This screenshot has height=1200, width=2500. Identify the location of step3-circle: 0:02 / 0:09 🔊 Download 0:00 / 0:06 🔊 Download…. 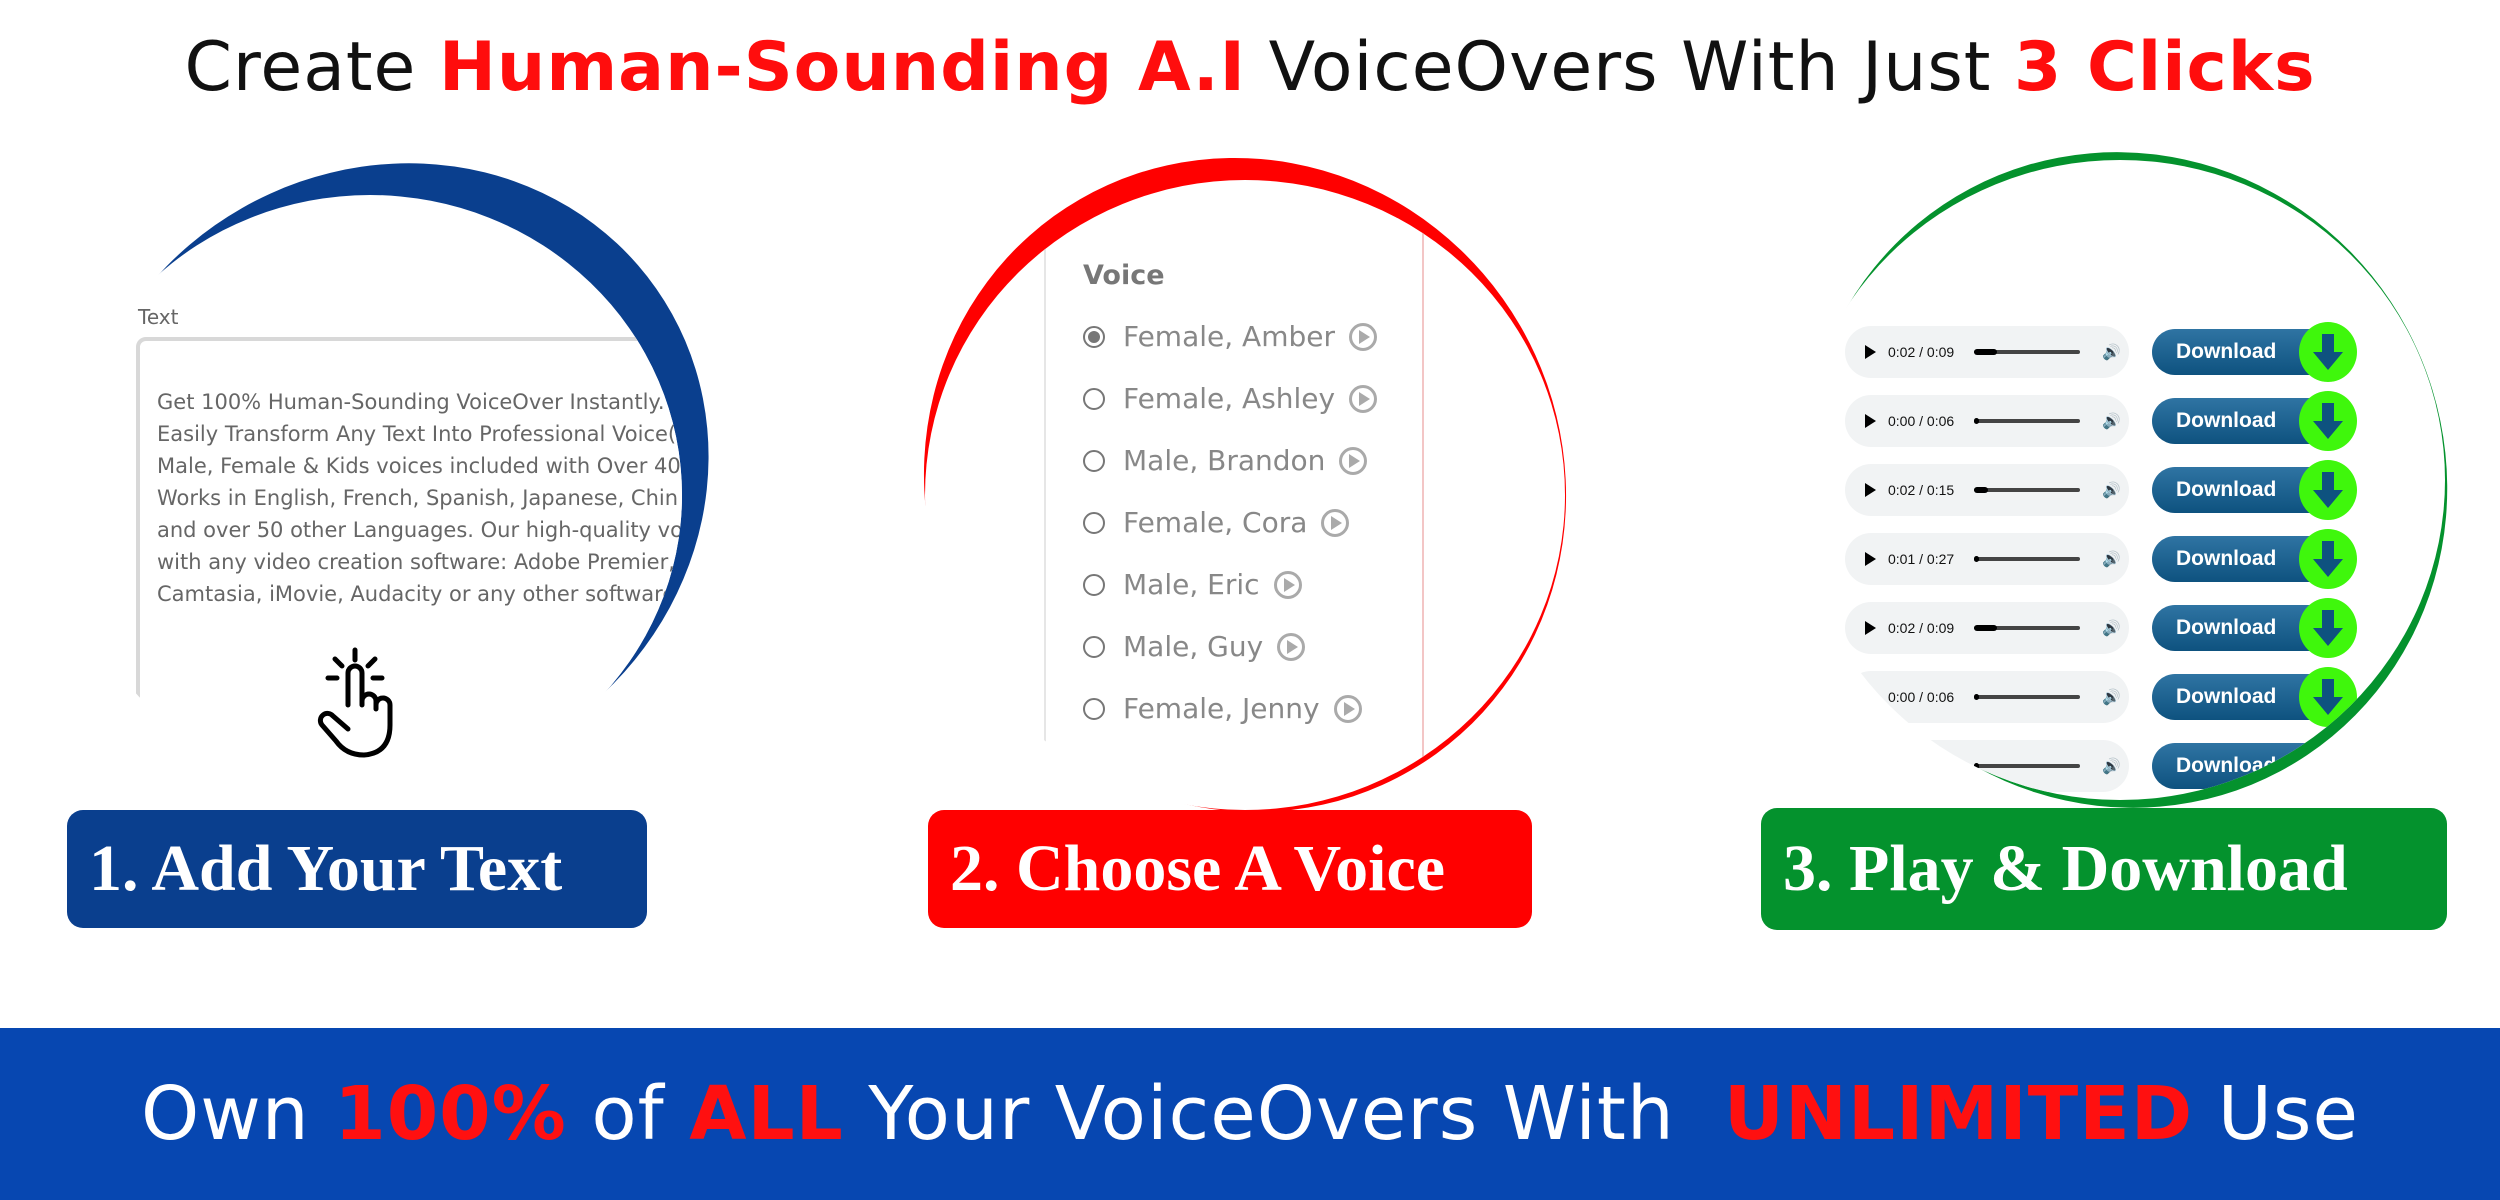
(2120, 480).